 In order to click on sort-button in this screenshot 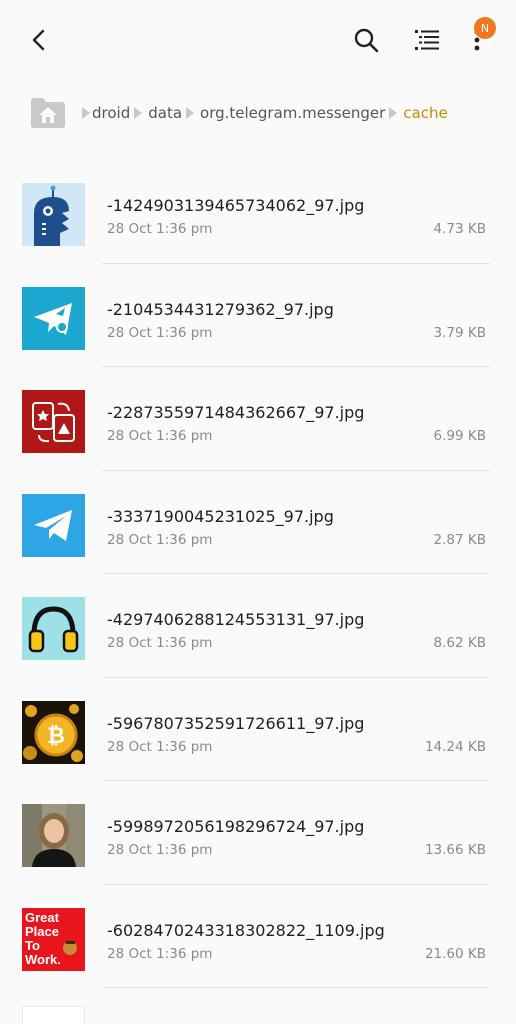, I will do `click(427, 40)`.